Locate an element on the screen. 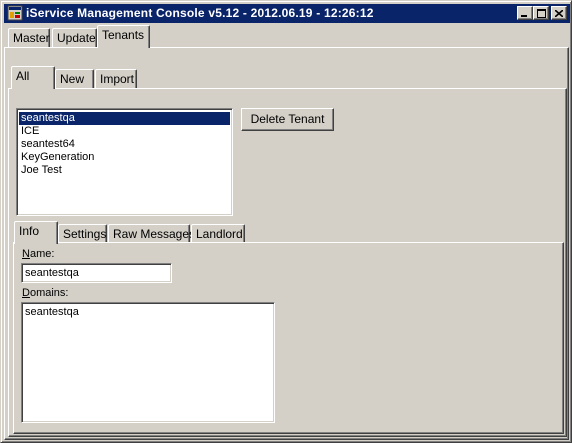 Image resolution: width=572 pixels, height=443 pixels. tab-tenants: Tenants is located at coordinates (123, 36).